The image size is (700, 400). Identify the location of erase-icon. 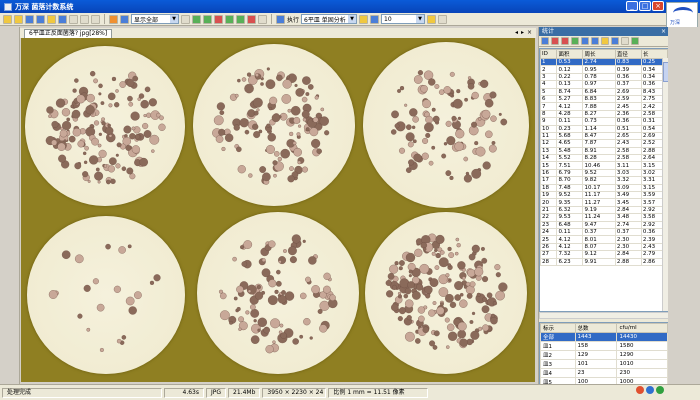
(251, 19).